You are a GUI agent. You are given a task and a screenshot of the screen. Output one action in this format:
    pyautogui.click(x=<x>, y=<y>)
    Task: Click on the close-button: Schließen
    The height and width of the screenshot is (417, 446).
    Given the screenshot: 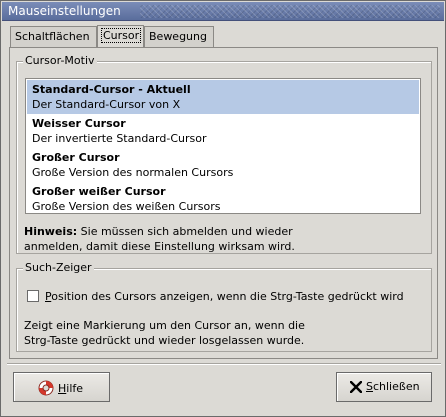 What is the action you would take?
    pyautogui.click(x=384, y=387)
    